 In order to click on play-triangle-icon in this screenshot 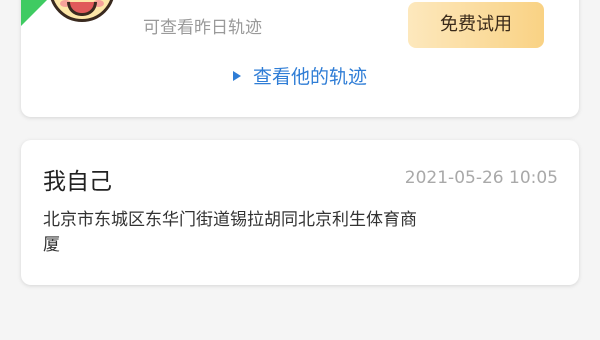, I will do `click(236, 75)`.